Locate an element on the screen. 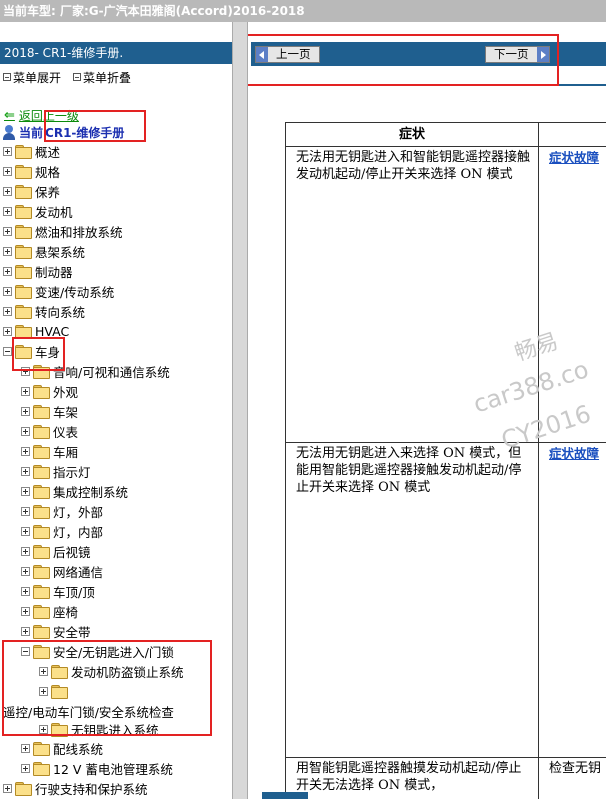  folder-open-icon is located at coordinates (23, 352).